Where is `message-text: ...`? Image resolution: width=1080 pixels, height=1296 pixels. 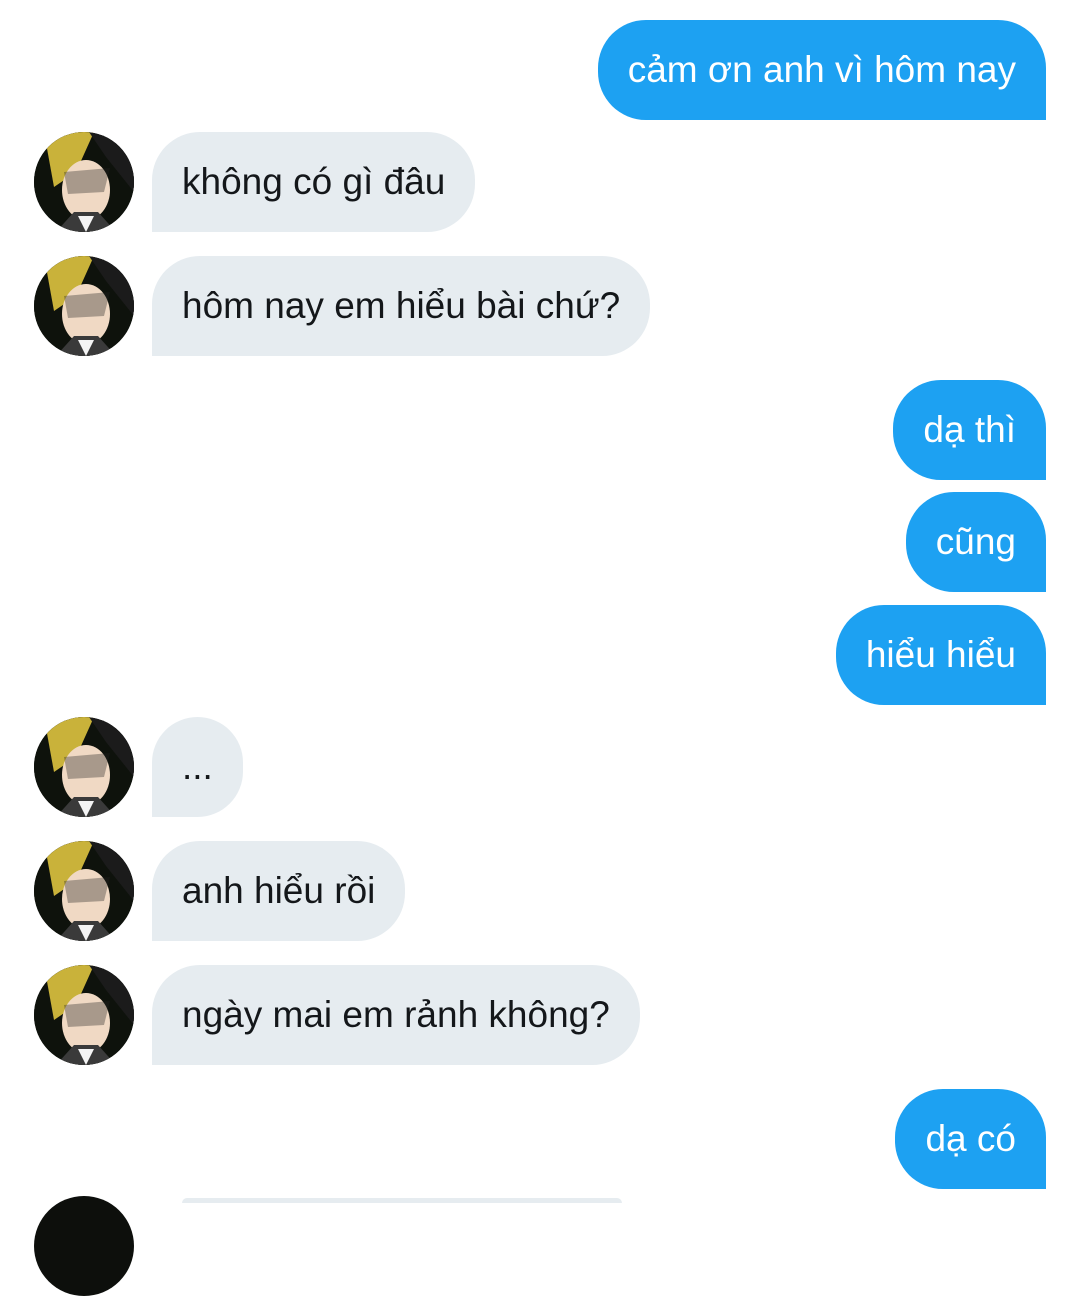
message-text: ... is located at coordinates (197, 766).